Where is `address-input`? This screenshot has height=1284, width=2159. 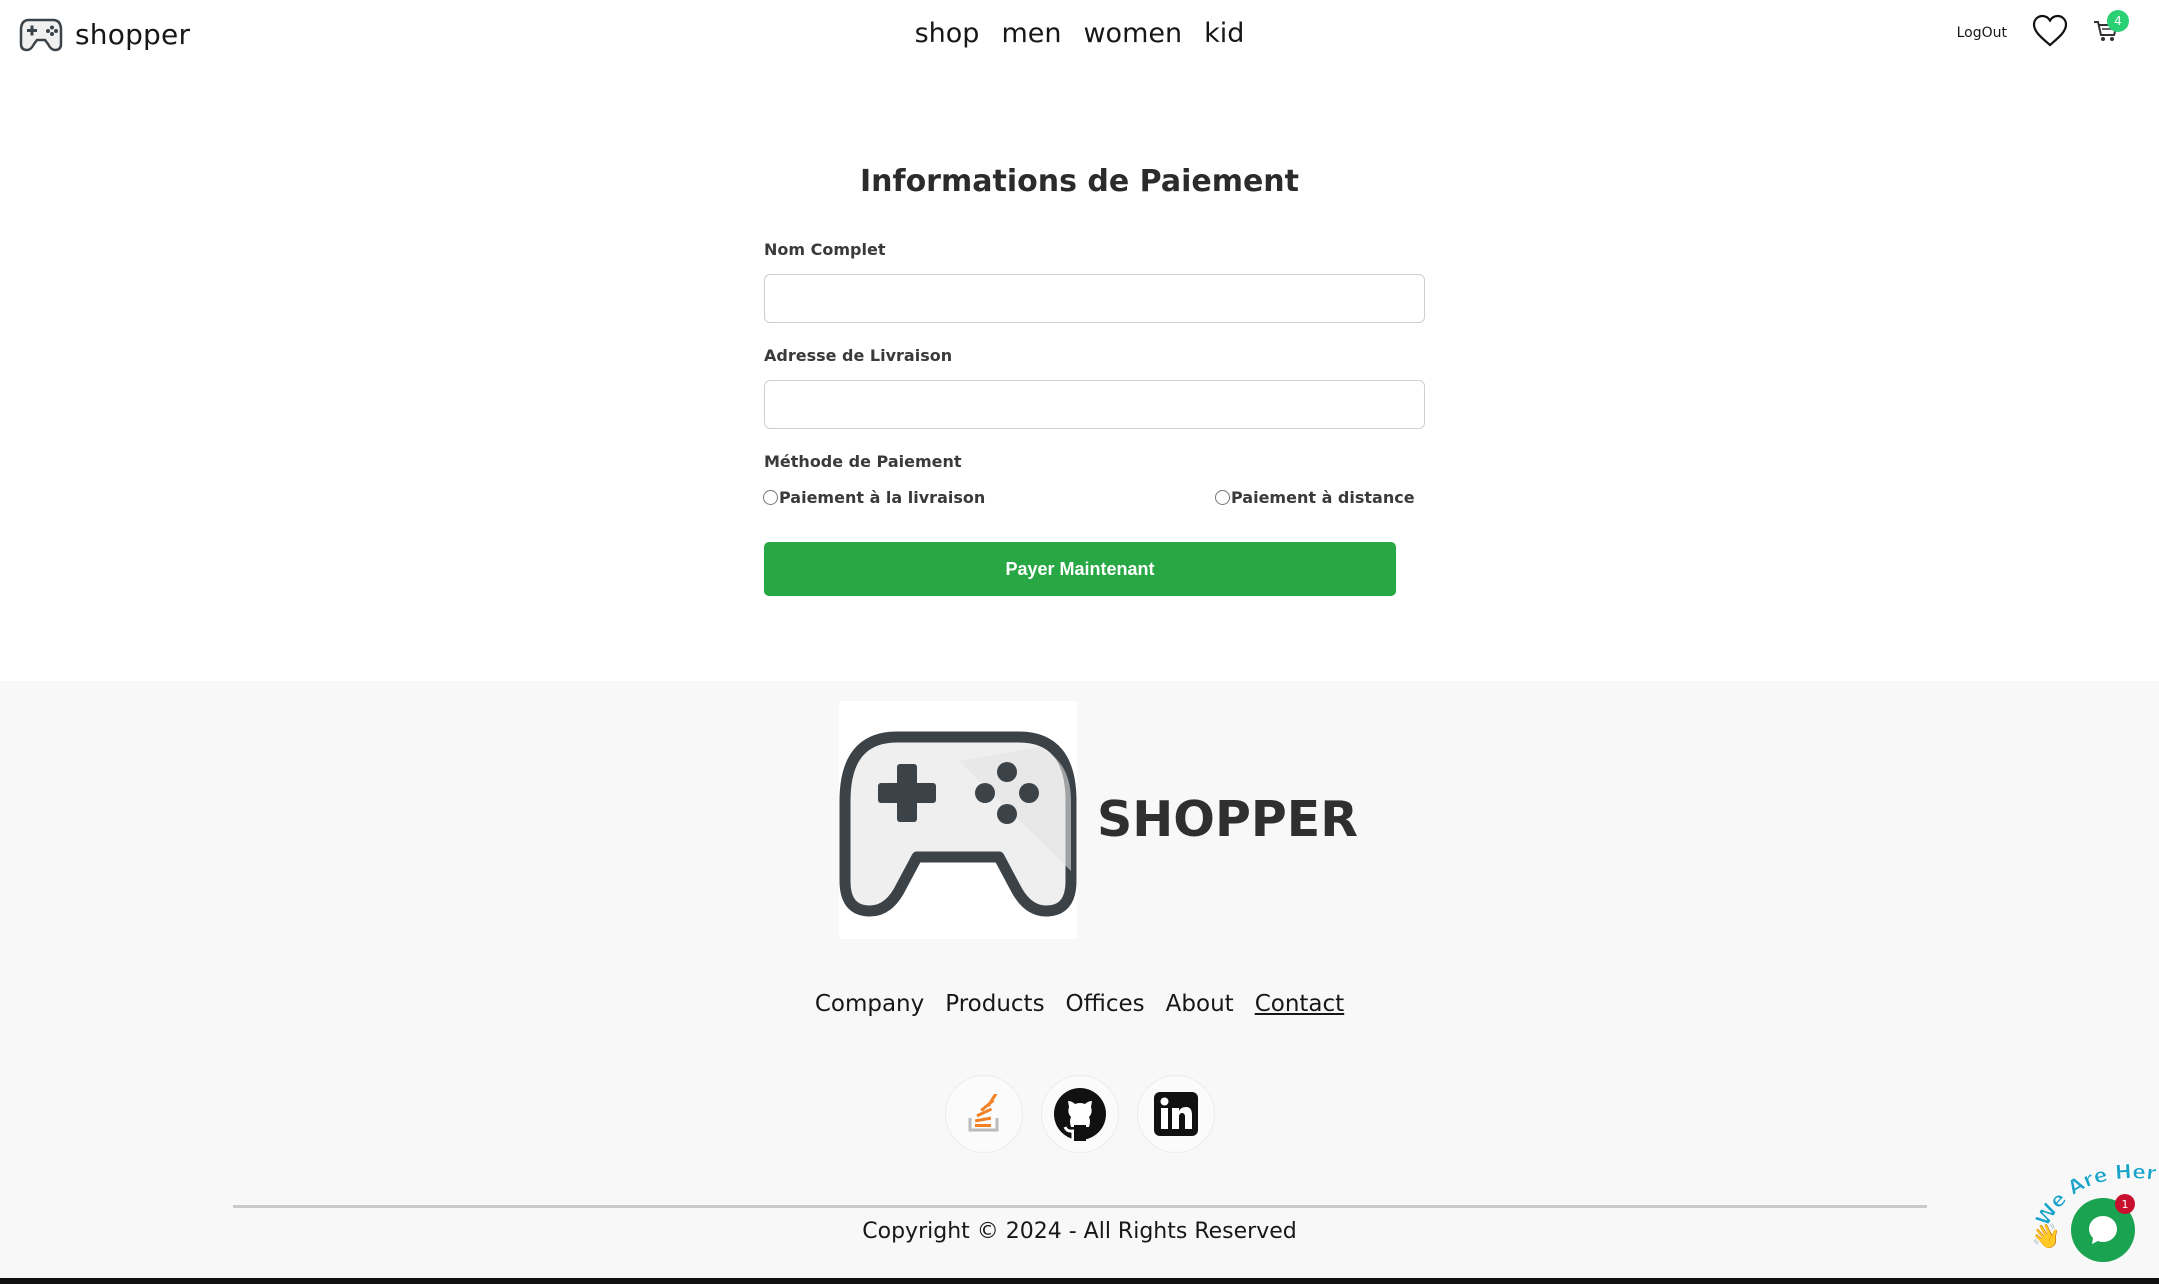
address-input is located at coordinates (1094, 404).